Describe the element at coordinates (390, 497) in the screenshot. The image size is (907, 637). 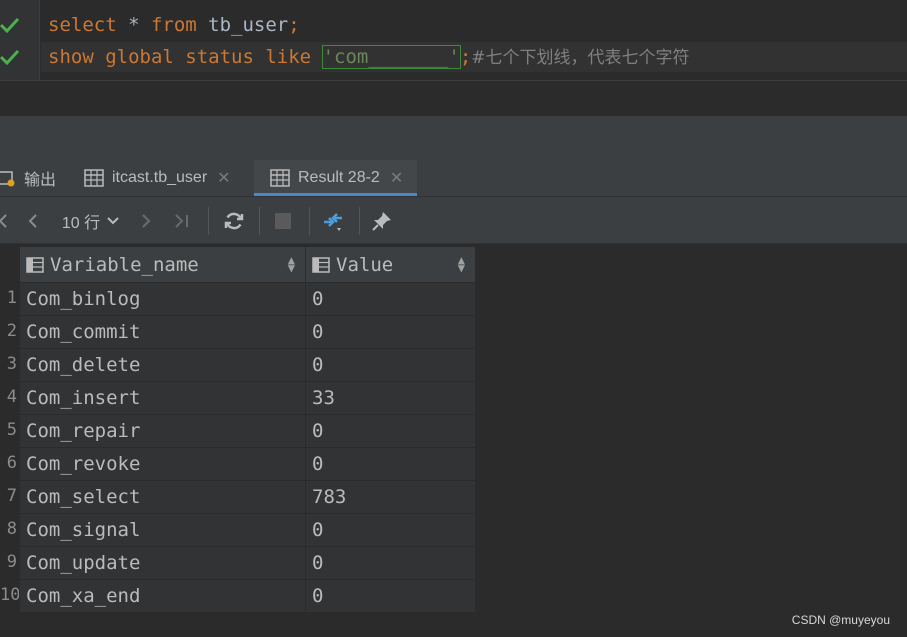
I see `cell-value: 783` at that location.